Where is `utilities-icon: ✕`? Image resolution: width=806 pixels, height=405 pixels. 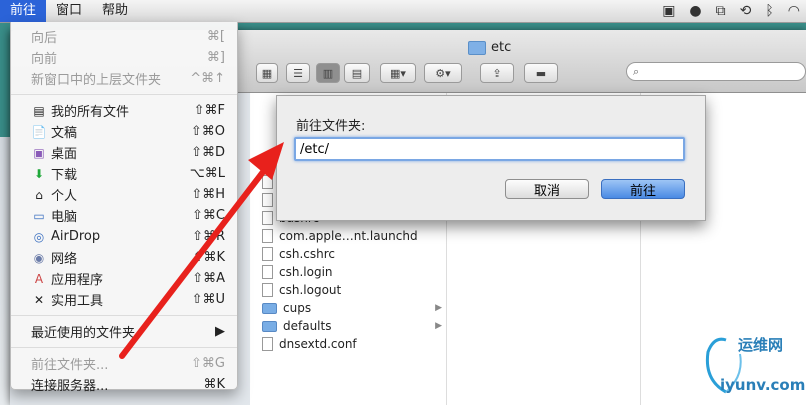
utilities-icon: ✕ is located at coordinates (39, 299).